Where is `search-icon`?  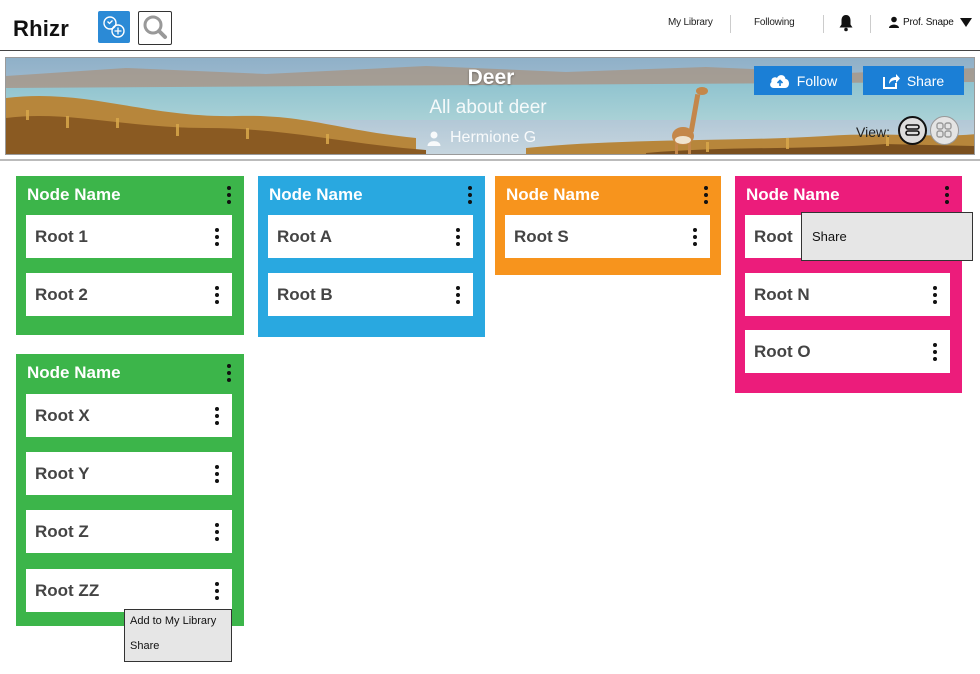 search-icon is located at coordinates (155, 27).